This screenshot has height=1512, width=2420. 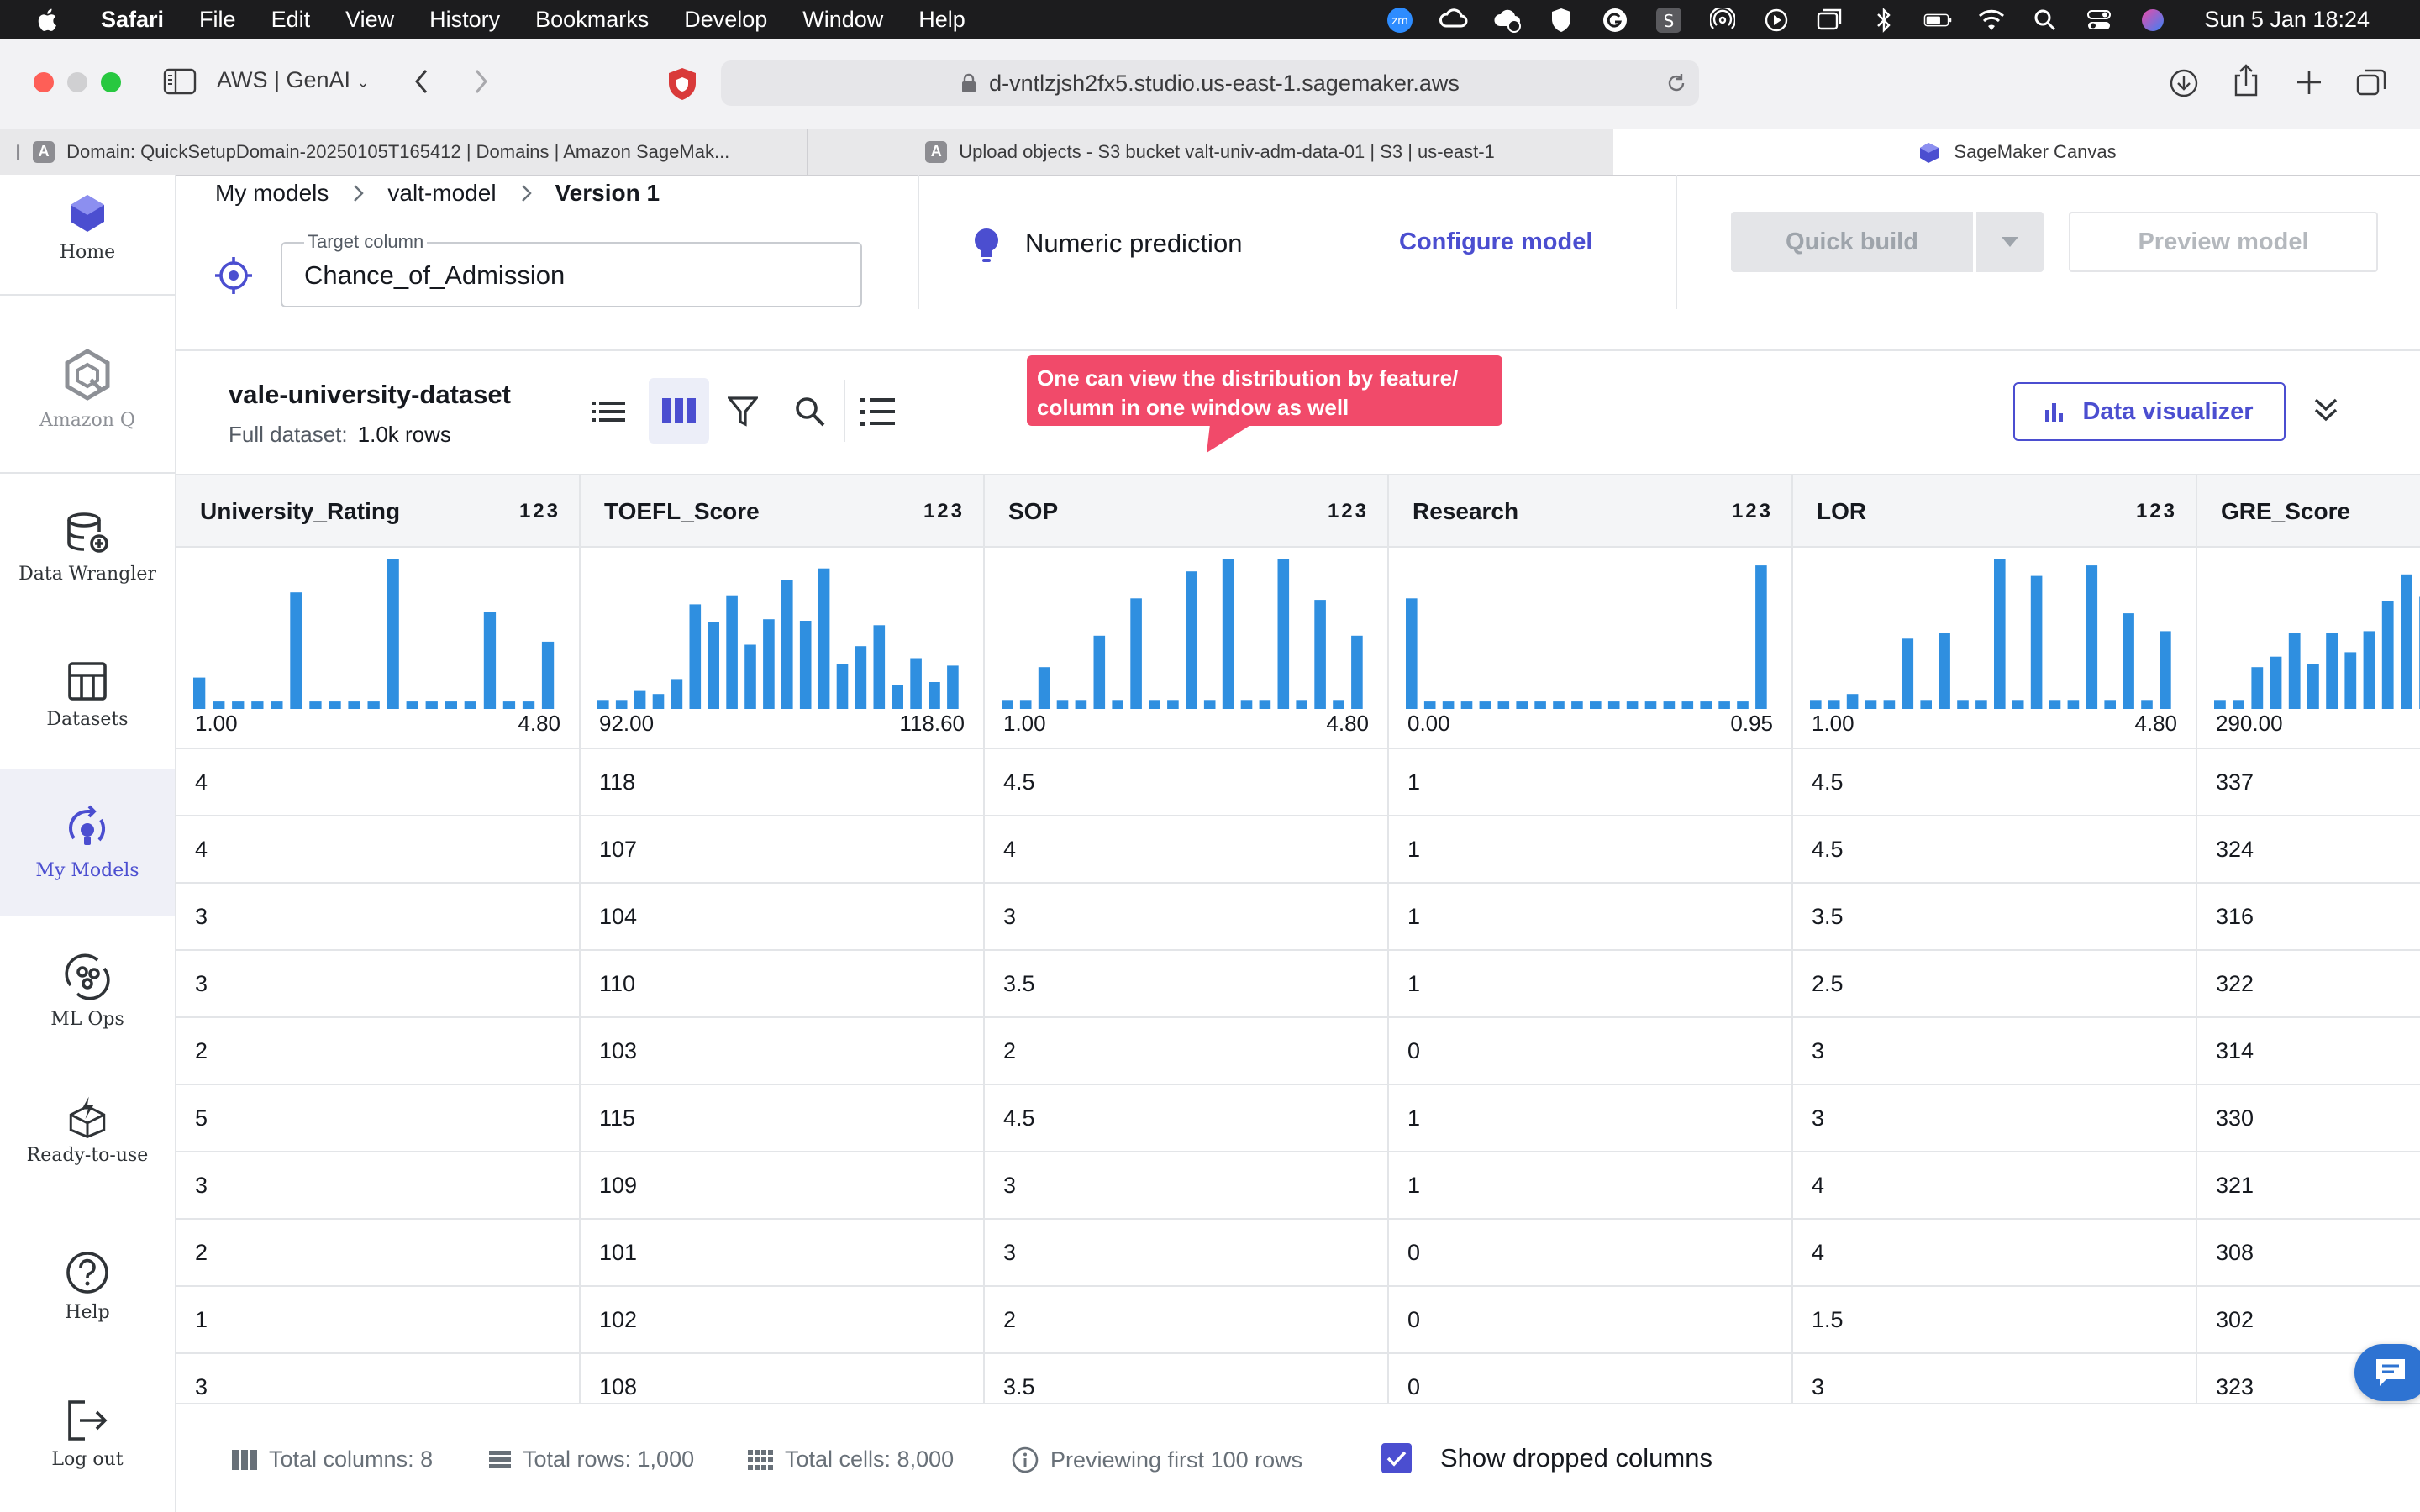 I want to click on skype-icon: S, so click(x=1669, y=20).